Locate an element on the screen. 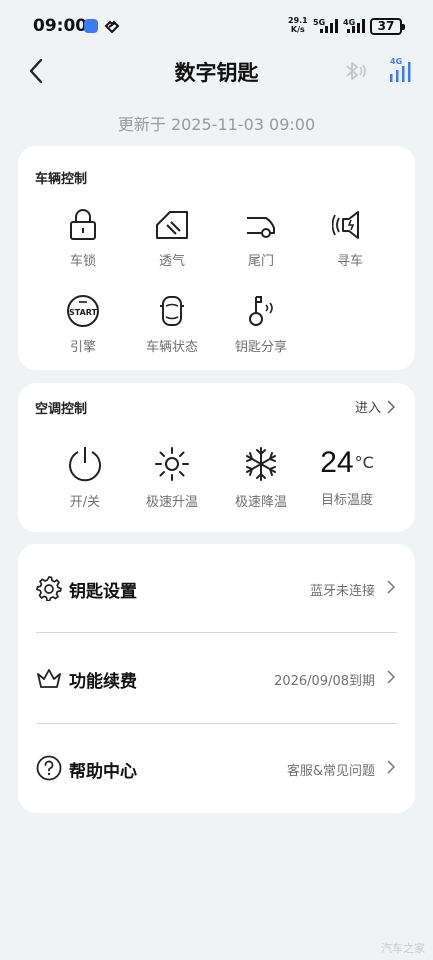 Image resolution: width=433 pixels, height=960 pixels. message-app-icon is located at coordinates (91, 26).